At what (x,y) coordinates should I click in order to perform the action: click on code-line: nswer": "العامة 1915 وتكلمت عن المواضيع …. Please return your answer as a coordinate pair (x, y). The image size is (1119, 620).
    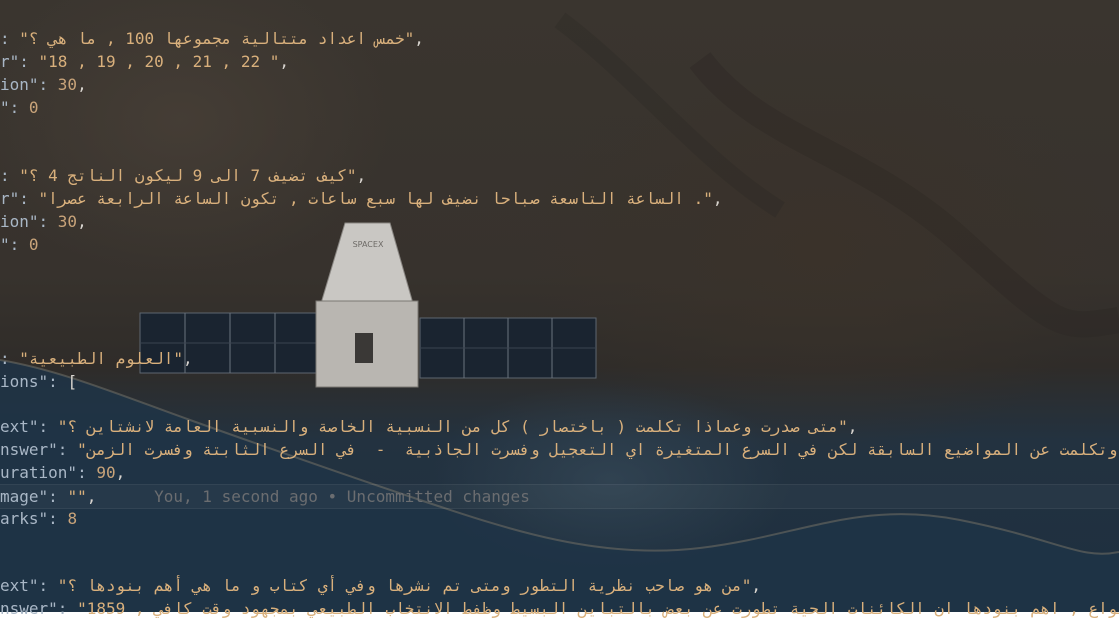
    Looking at the image, I should click on (559, 449).